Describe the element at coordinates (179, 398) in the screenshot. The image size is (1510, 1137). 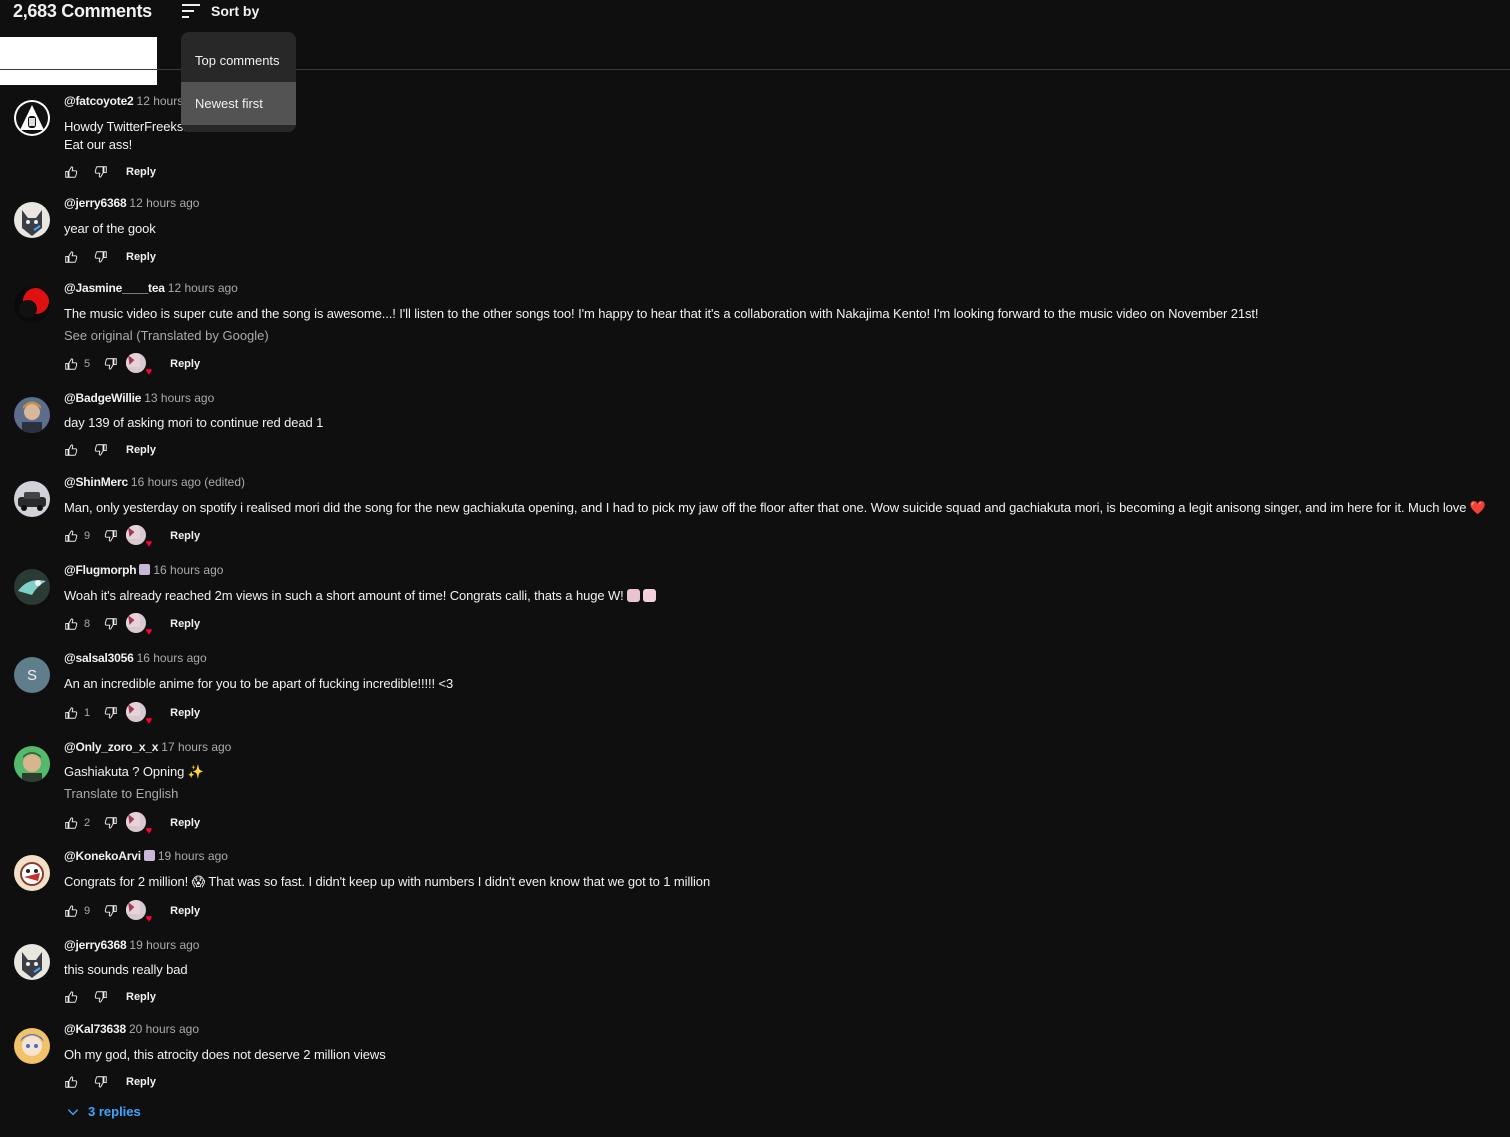
I see `comment-time: 13 hours ago` at that location.